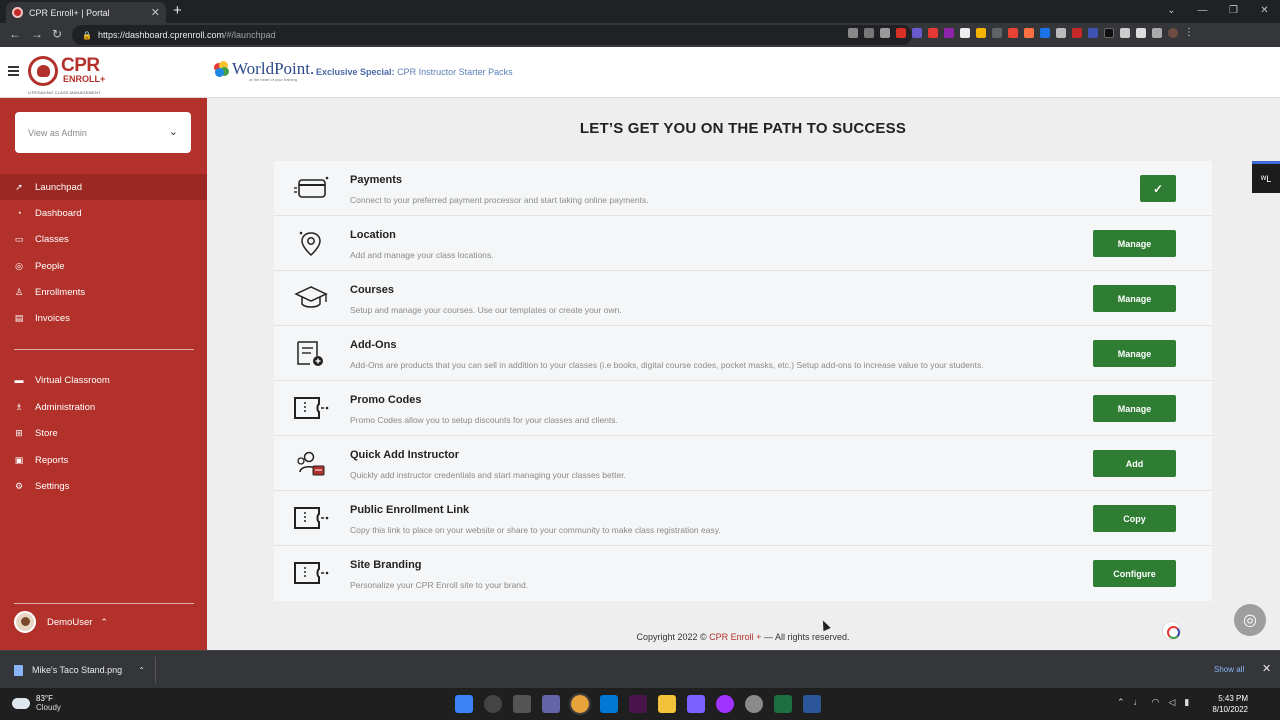  What do you see at coordinates (19, 317) in the screenshot?
I see `invoice-icon: ▤` at bounding box center [19, 317].